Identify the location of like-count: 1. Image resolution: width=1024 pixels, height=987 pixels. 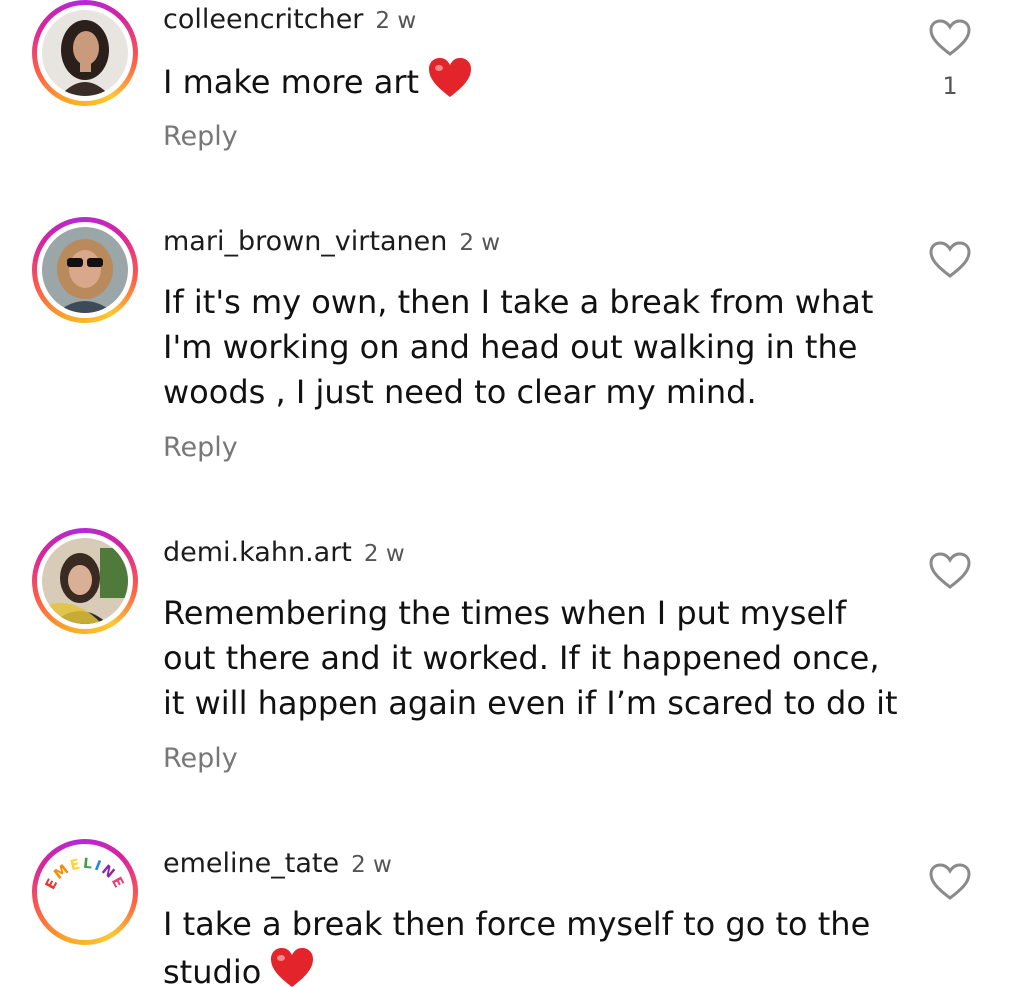
(950, 86).